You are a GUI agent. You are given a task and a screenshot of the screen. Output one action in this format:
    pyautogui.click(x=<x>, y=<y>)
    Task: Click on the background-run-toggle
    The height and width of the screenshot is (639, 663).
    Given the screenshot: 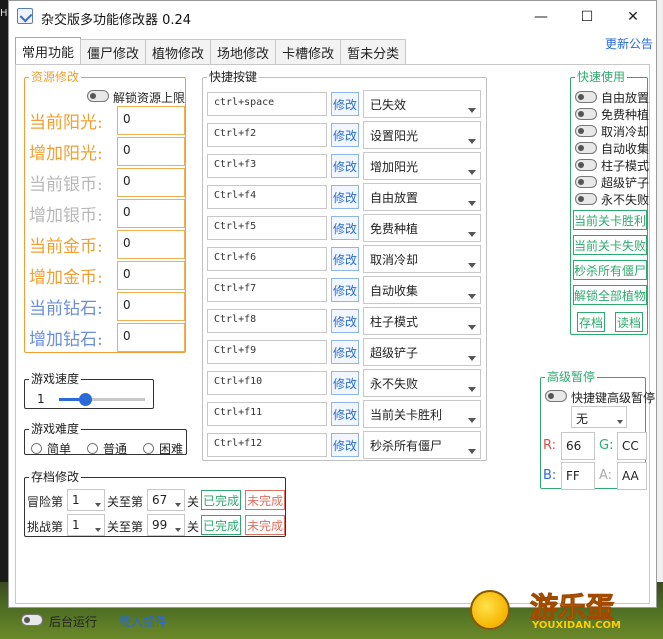 What is the action you would take?
    pyautogui.click(x=32, y=620)
    